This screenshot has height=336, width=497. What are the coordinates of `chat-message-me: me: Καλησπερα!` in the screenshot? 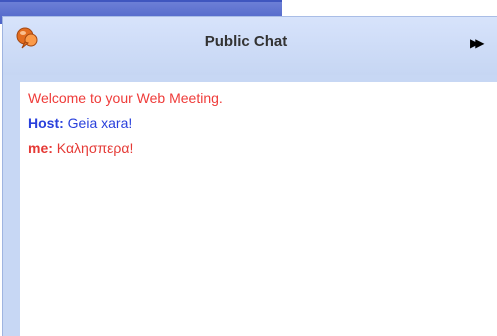 It's located at (80, 149).